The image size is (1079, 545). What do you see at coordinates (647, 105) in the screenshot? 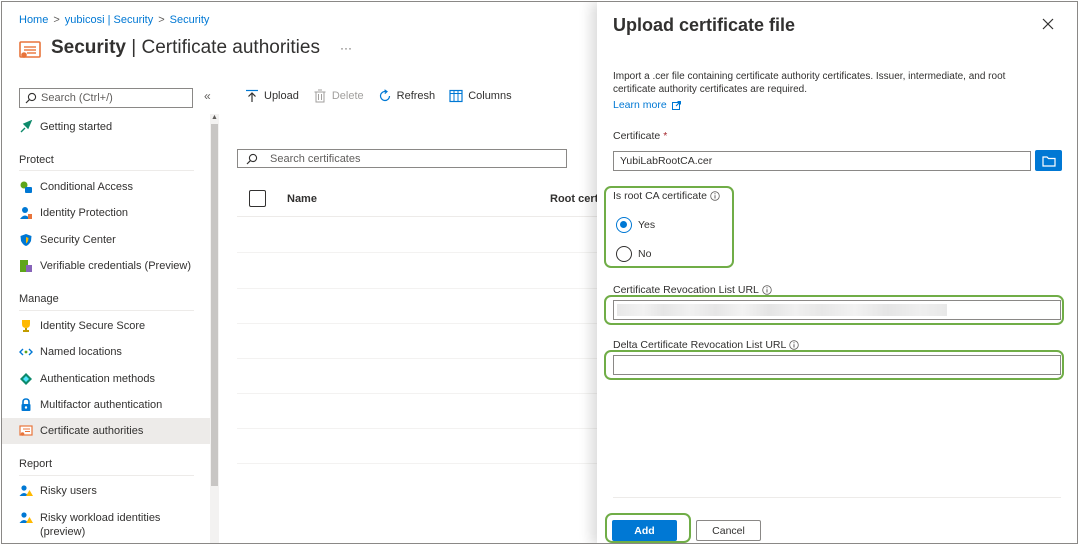
I see `learn-more-link: Learn more` at bounding box center [647, 105].